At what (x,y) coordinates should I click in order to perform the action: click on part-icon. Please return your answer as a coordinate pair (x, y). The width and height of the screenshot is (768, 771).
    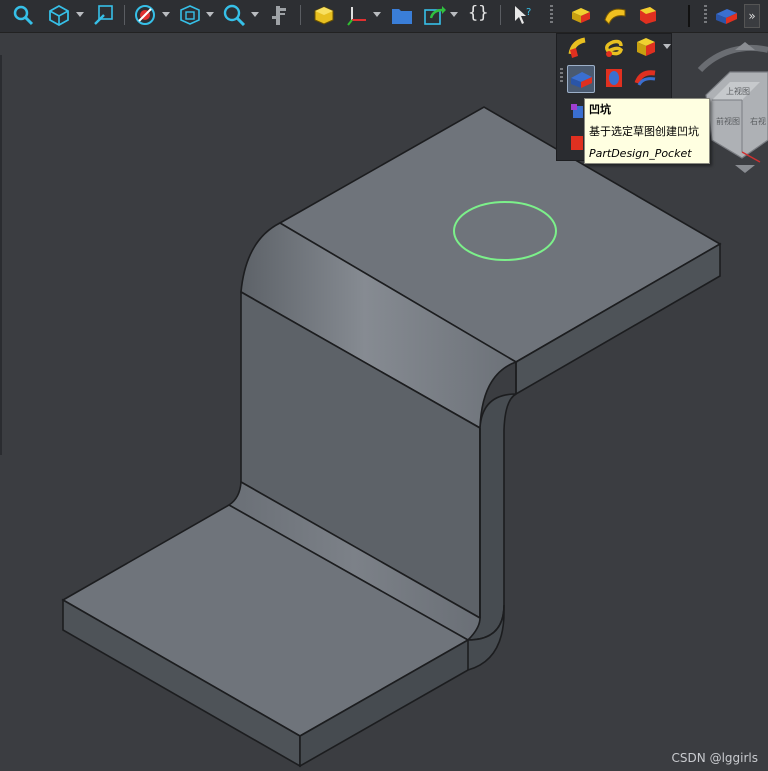
    Looking at the image, I should click on (324, 15).